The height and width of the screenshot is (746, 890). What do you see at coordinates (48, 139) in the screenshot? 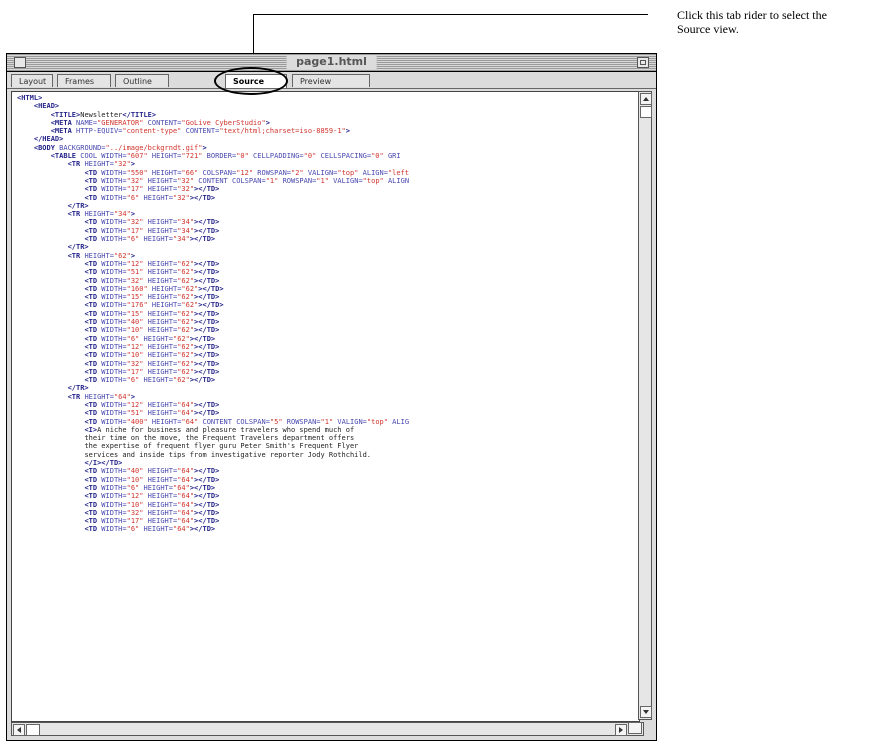
I see `source-token: </HEAD>` at bounding box center [48, 139].